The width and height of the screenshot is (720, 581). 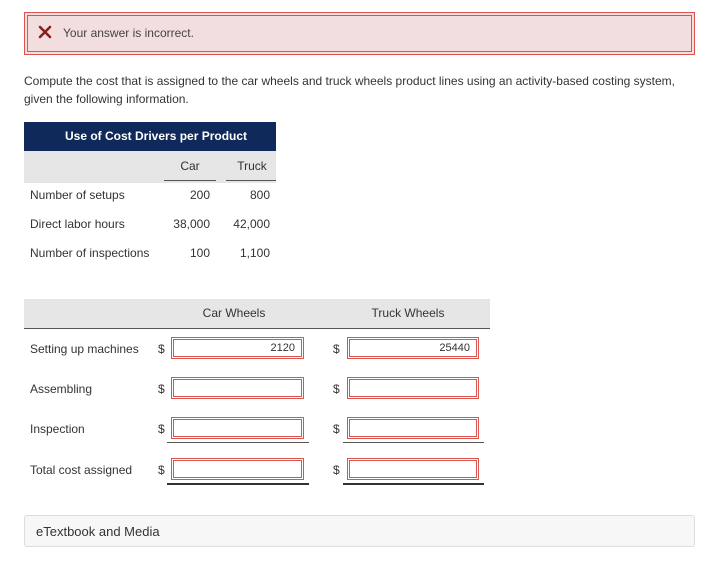 What do you see at coordinates (237, 469) in the screenshot?
I see `car-total-input` at bounding box center [237, 469].